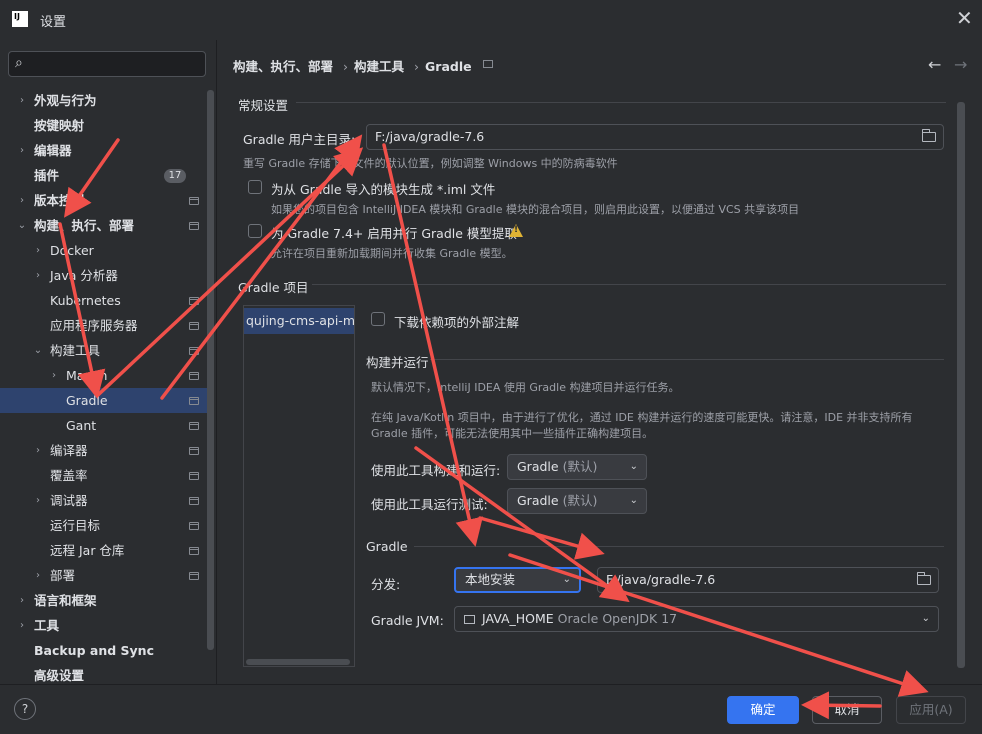  I want to click on sidebar-item: › 语言和框架, so click(107, 600).